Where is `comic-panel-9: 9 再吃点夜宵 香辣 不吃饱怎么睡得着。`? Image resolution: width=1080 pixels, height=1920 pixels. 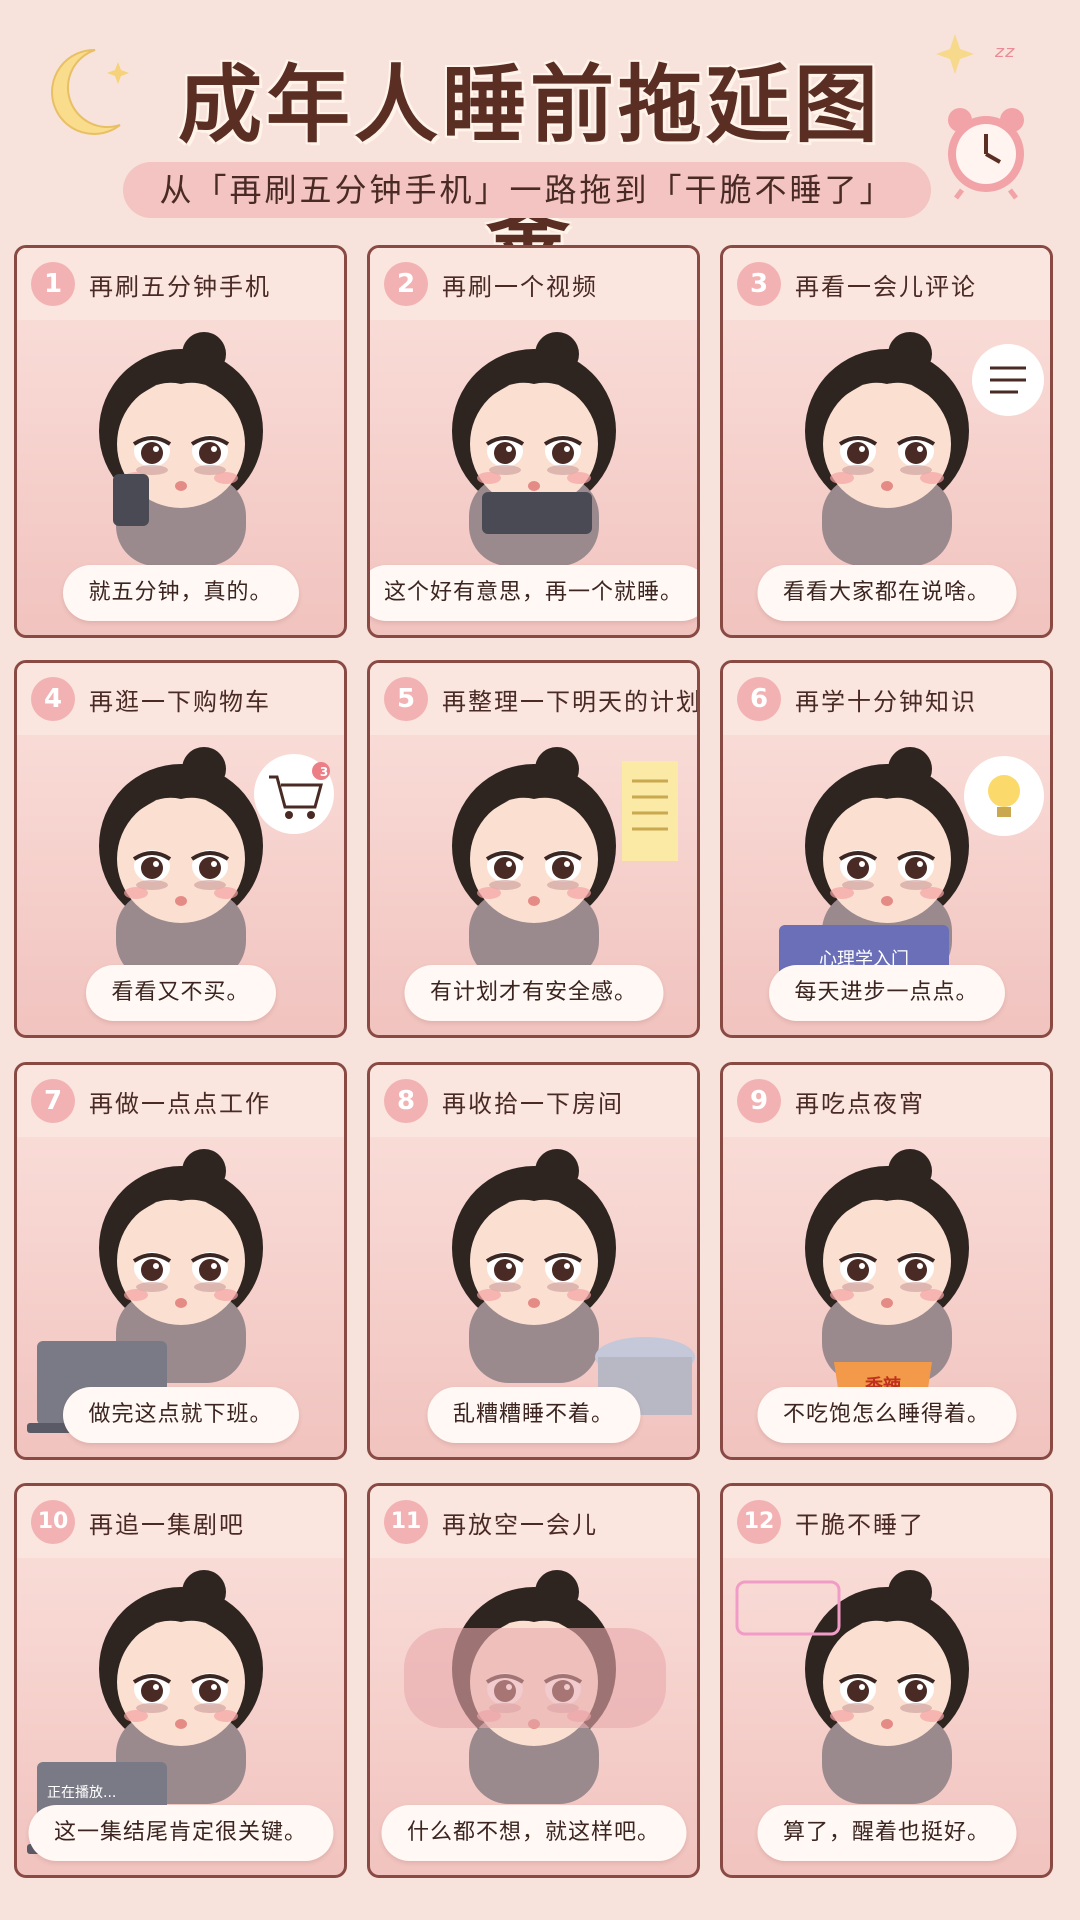 comic-panel-9: 9 再吃点夜宵 香辣 不吃饱怎么睡得着。 is located at coordinates (886, 1261).